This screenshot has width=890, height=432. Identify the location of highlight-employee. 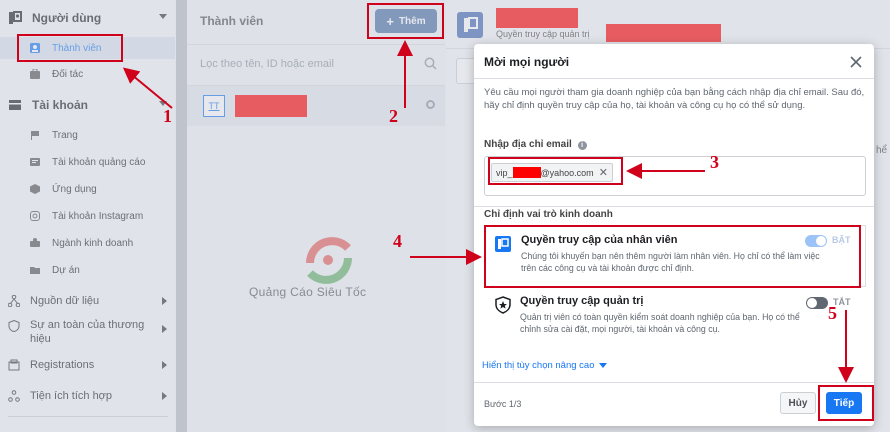
(672, 256).